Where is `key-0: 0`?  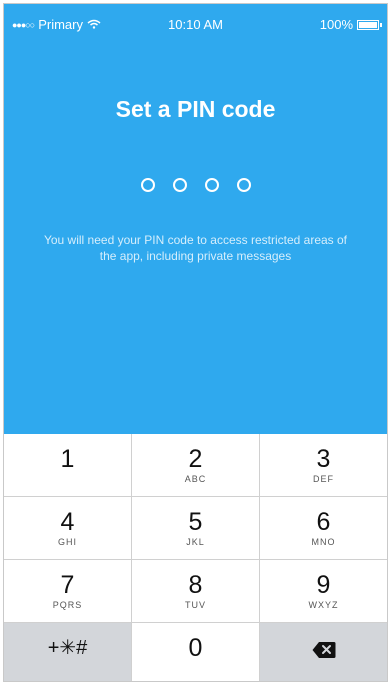 key-0: 0 is located at coordinates (195, 652).